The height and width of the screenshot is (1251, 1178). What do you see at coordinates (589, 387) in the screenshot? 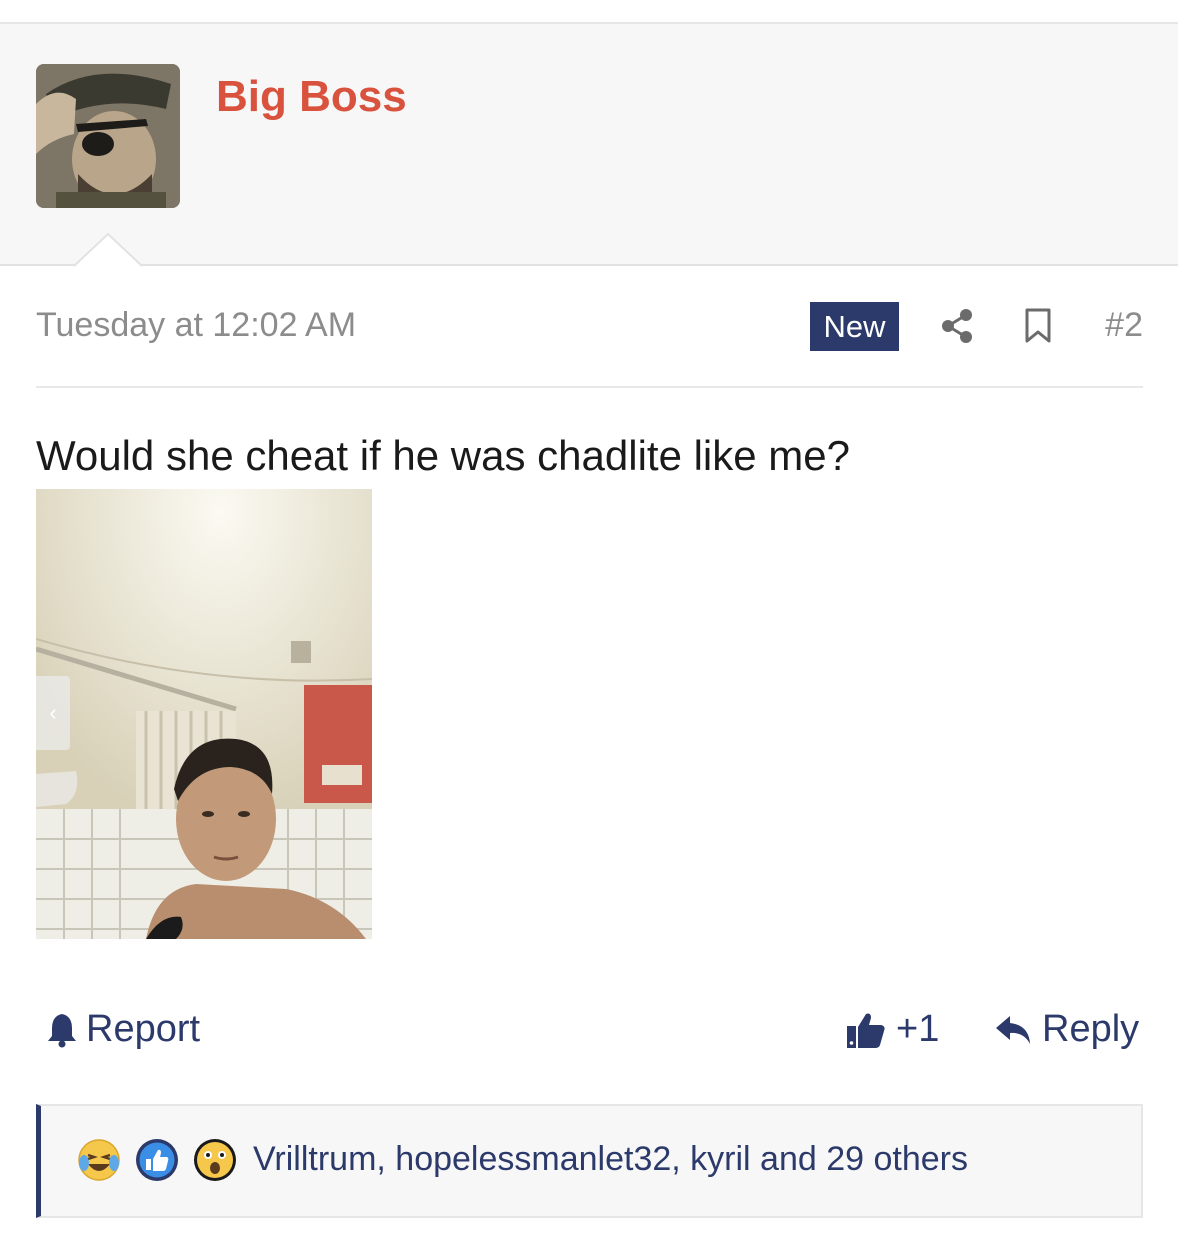
I see `meta-divider` at bounding box center [589, 387].